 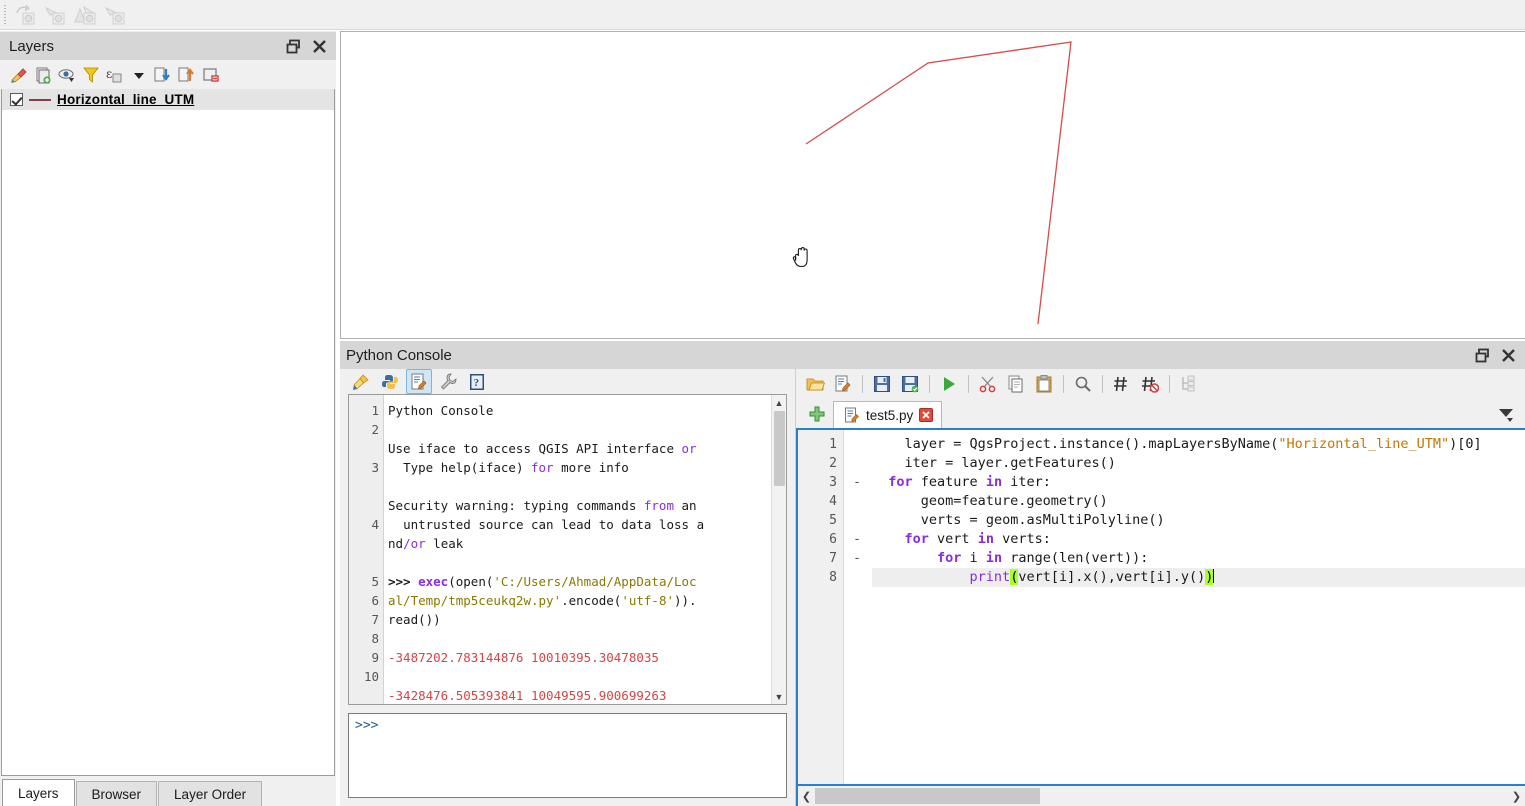 What do you see at coordinates (126, 99) in the screenshot?
I see `layer-name-label: Horizontal_line_UTM` at bounding box center [126, 99].